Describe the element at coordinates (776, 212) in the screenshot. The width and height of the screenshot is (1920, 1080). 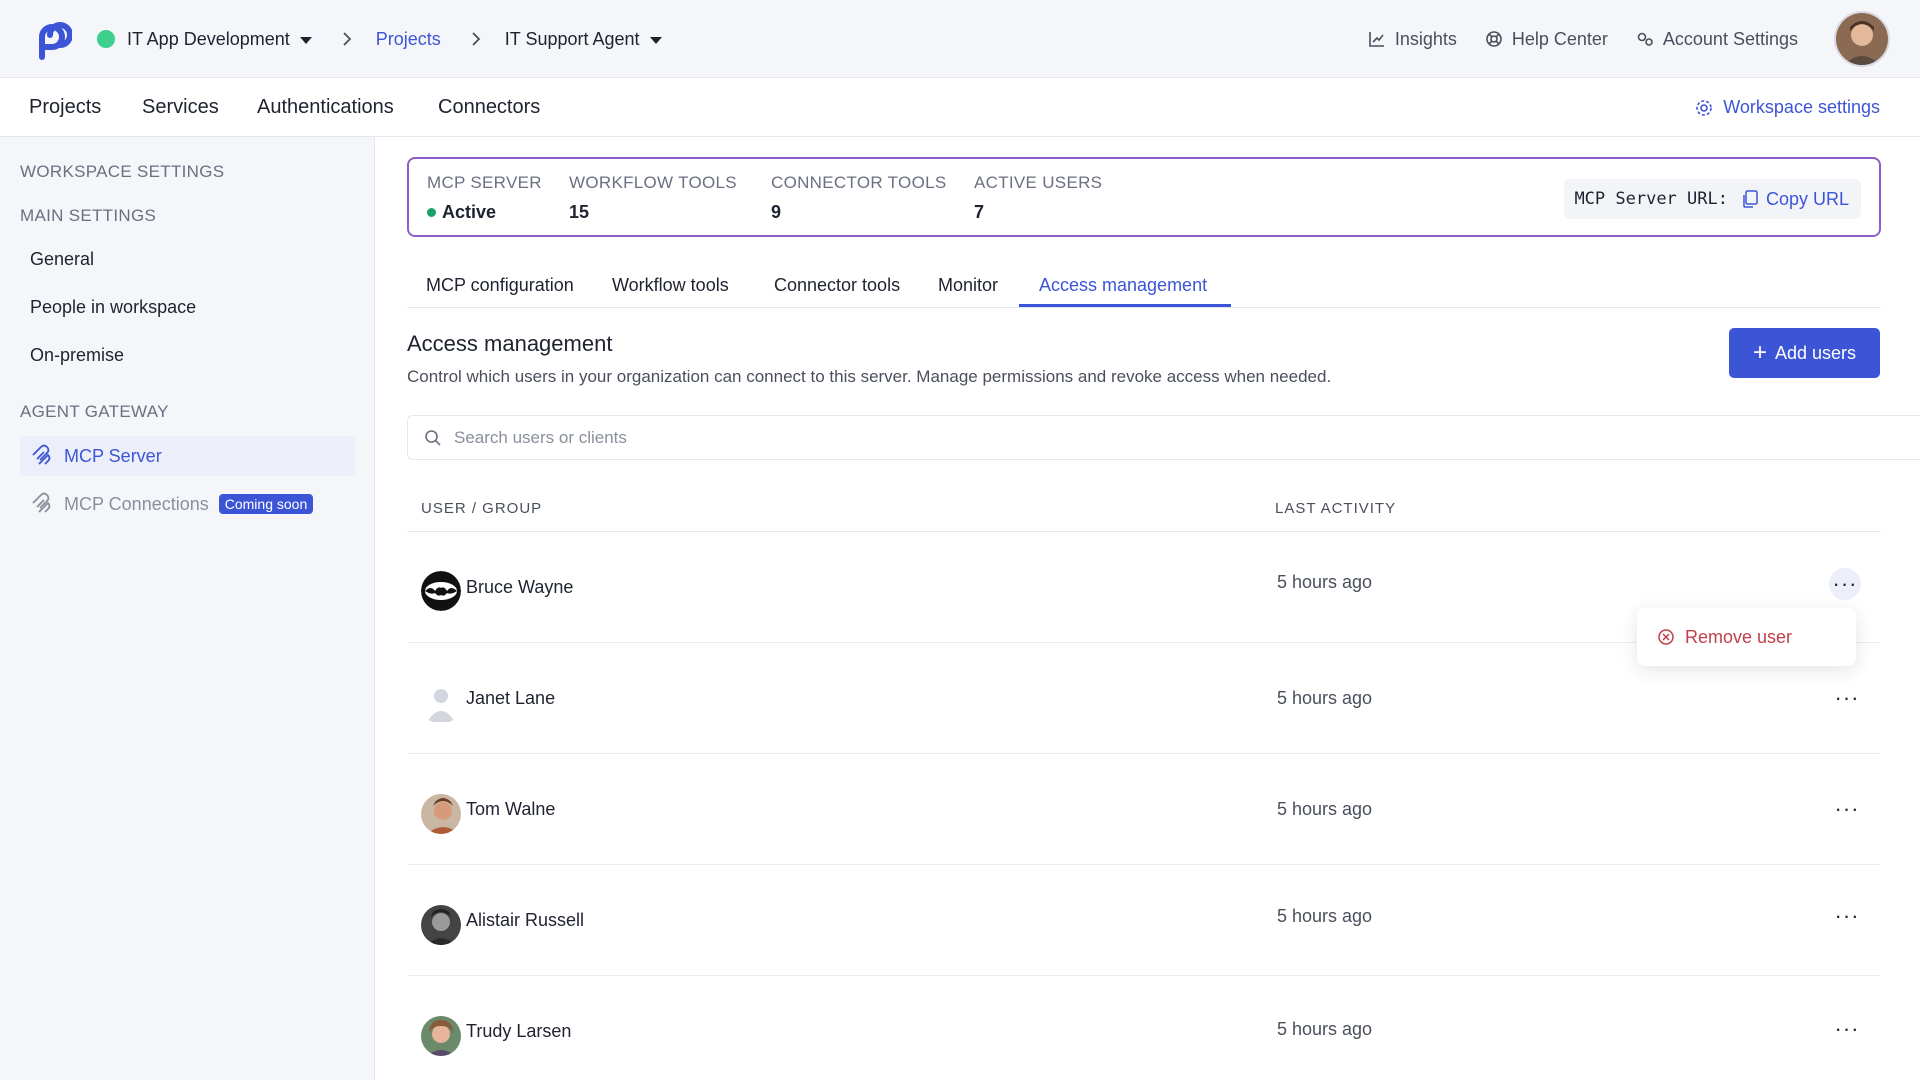
I see `stat-value: 9` at that location.